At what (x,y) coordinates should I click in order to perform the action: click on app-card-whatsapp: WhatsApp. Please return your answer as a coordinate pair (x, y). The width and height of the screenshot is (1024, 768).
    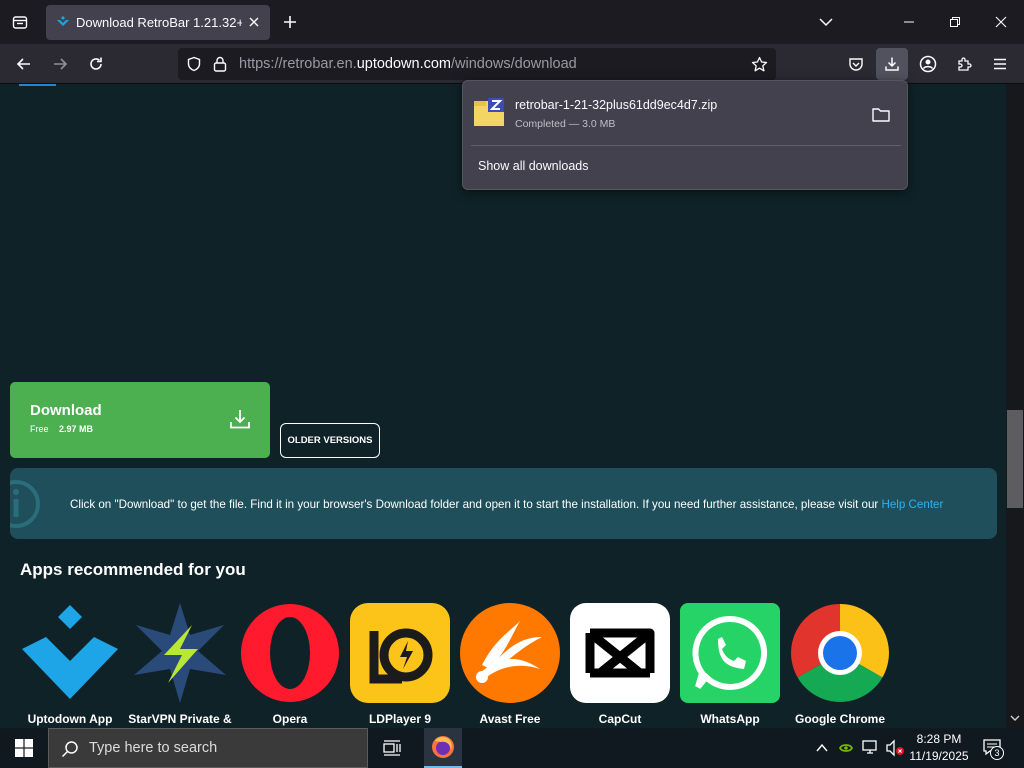
    Looking at the image, I should click on (725, 665).